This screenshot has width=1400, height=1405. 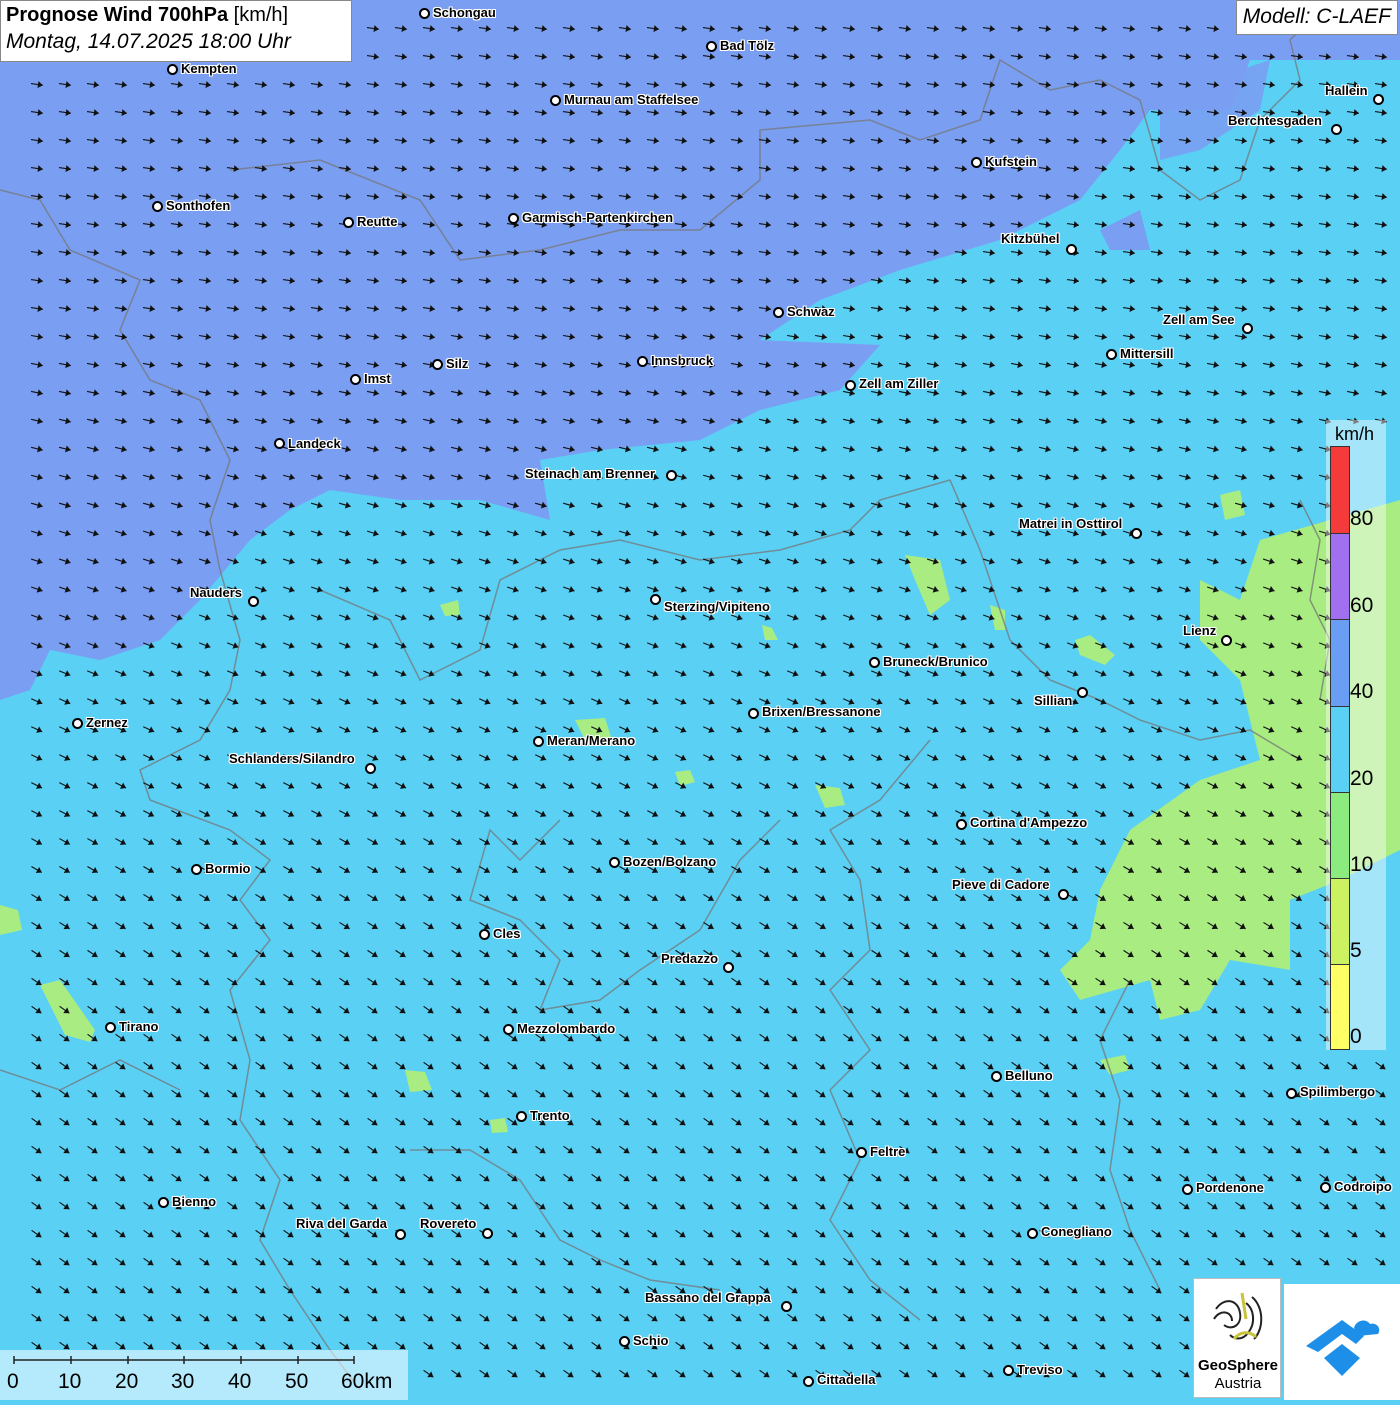 What do you see at coordinates (651, 1340) in the screenshot?
I see `city-label: Schio` at bounding box center [651, 1340].